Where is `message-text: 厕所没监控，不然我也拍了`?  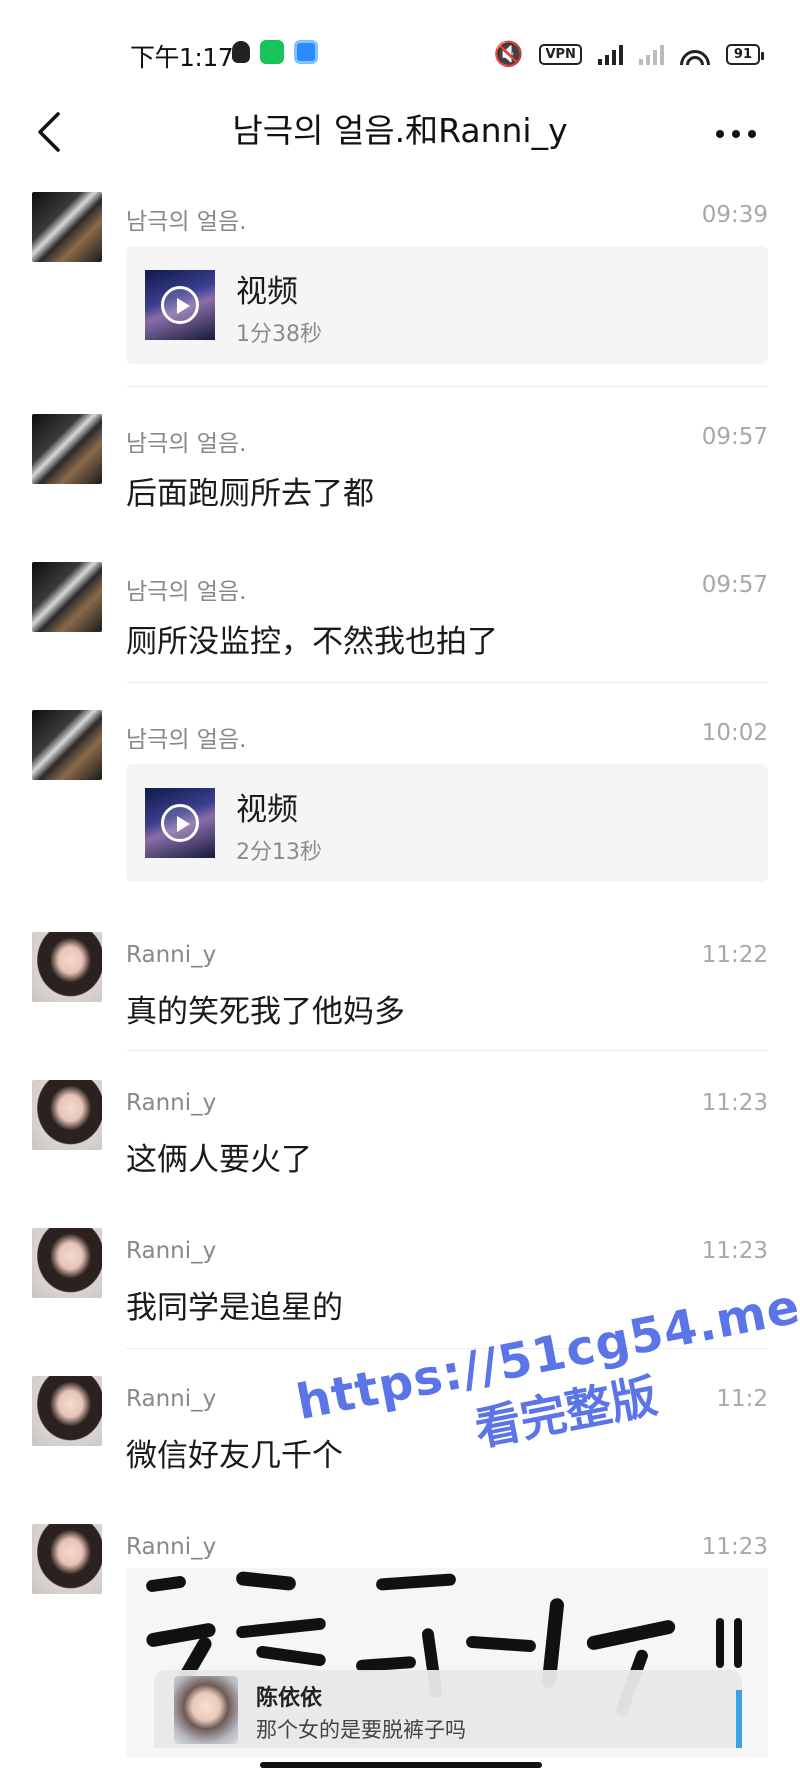
message-text: 厕所没监控，不然我也拍了 is located at coordinates (312, 642).